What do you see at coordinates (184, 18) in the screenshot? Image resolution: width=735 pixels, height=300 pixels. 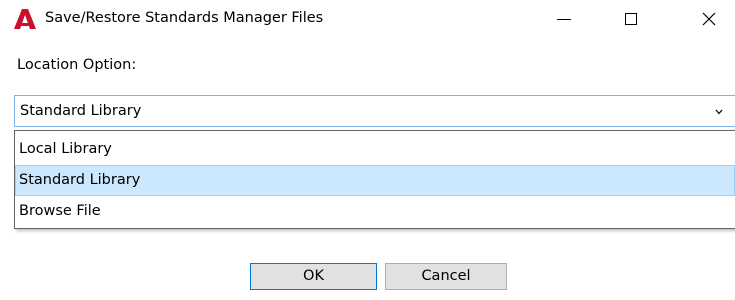 I see `window-title: Save/Restore Standards Manager Files` at bounding box center [184, 18].